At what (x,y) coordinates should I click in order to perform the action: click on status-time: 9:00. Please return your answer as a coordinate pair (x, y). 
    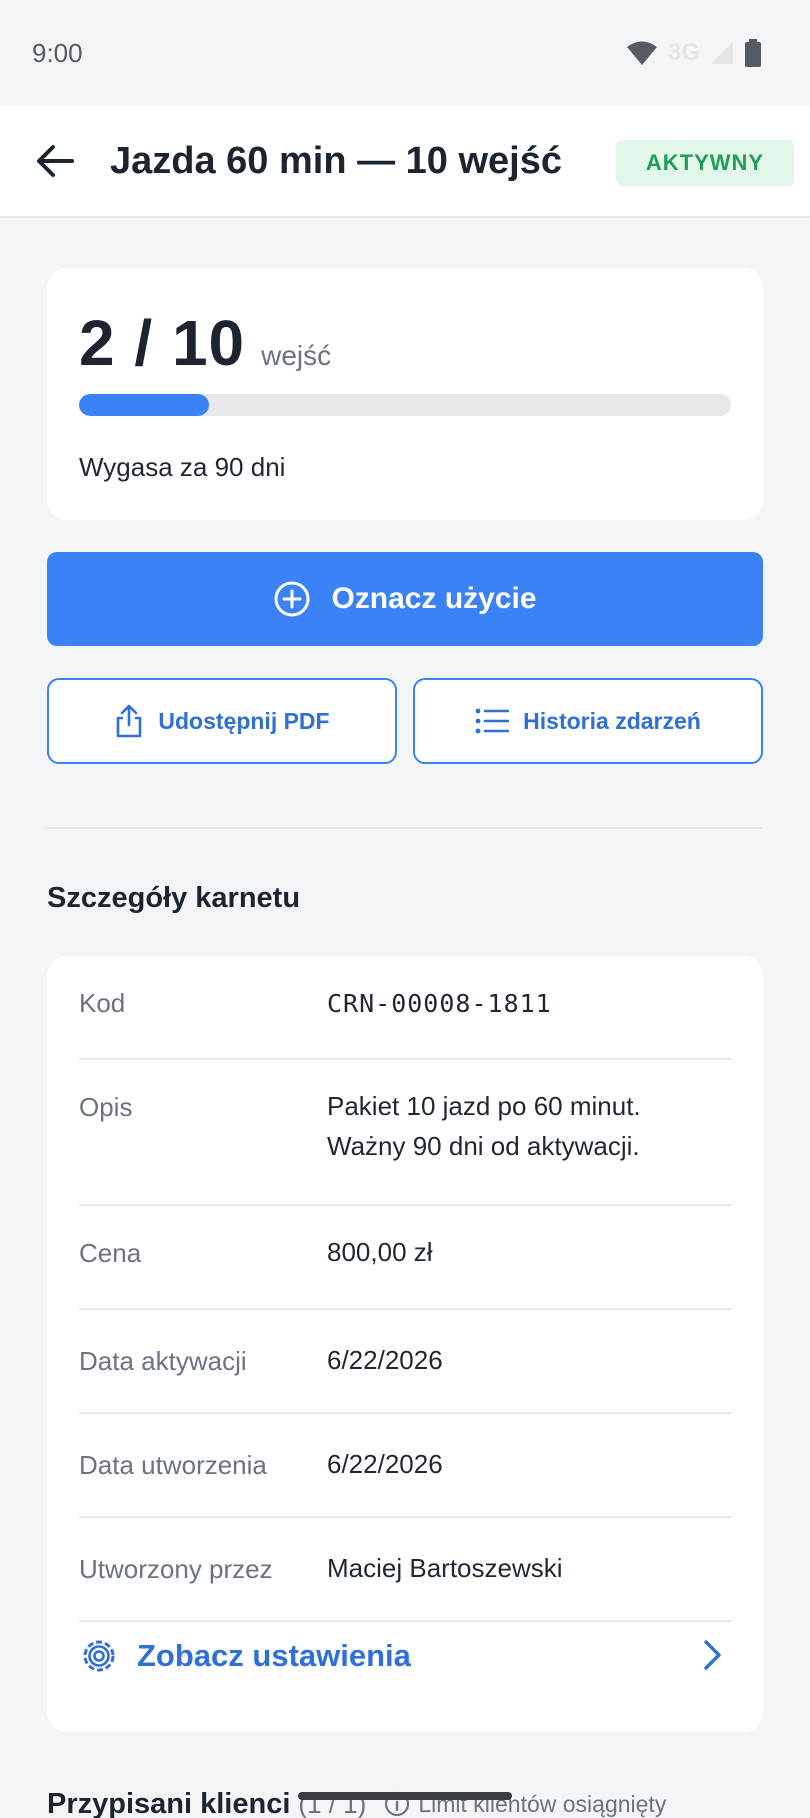
    Looking at the image, I should click on (57, 52).